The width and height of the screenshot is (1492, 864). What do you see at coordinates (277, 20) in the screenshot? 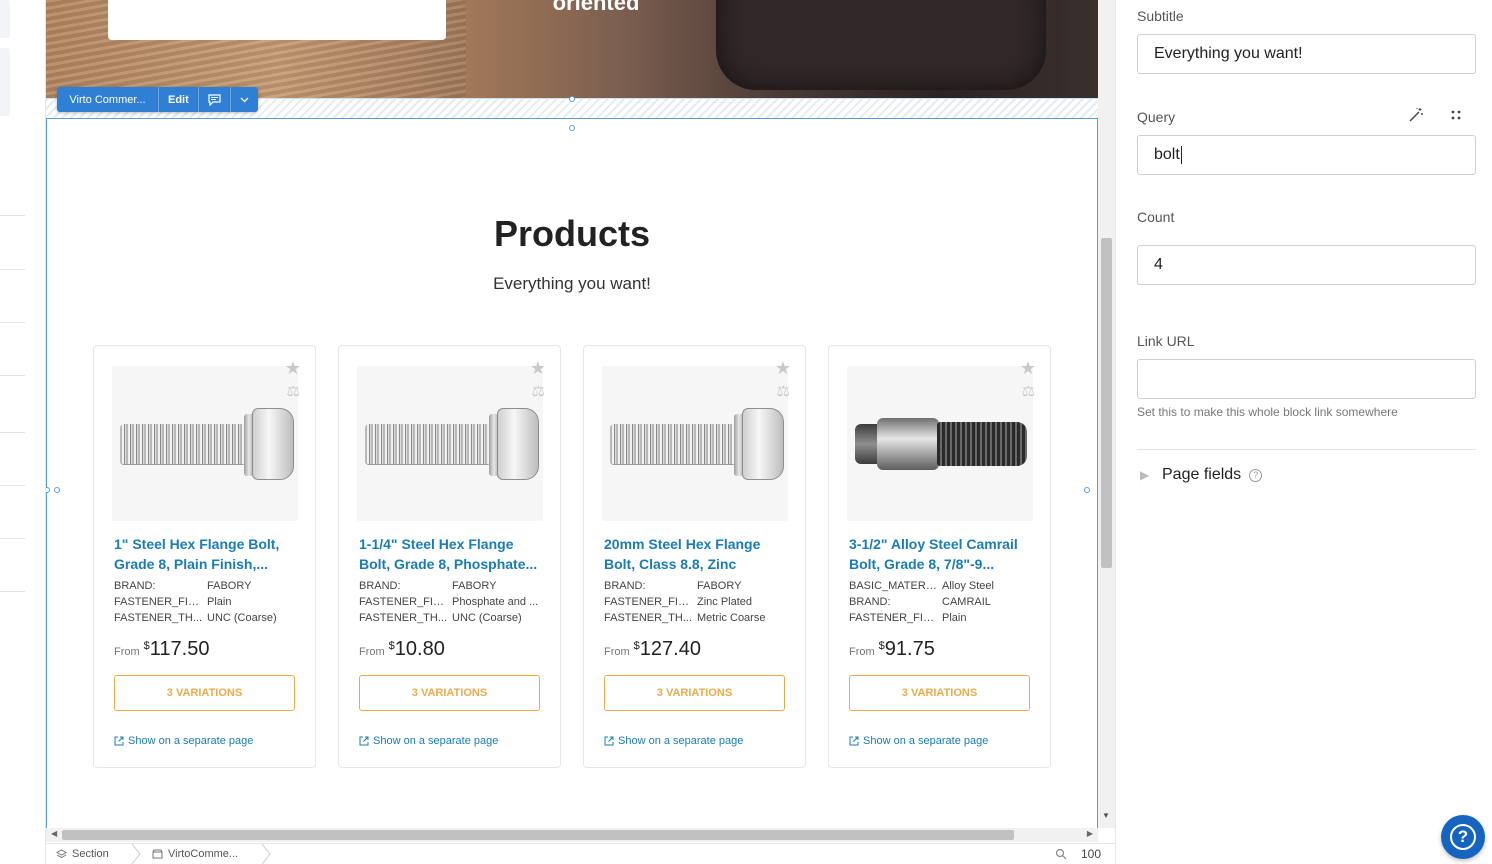
I see `hero-card` at bounding box center [277, 20].